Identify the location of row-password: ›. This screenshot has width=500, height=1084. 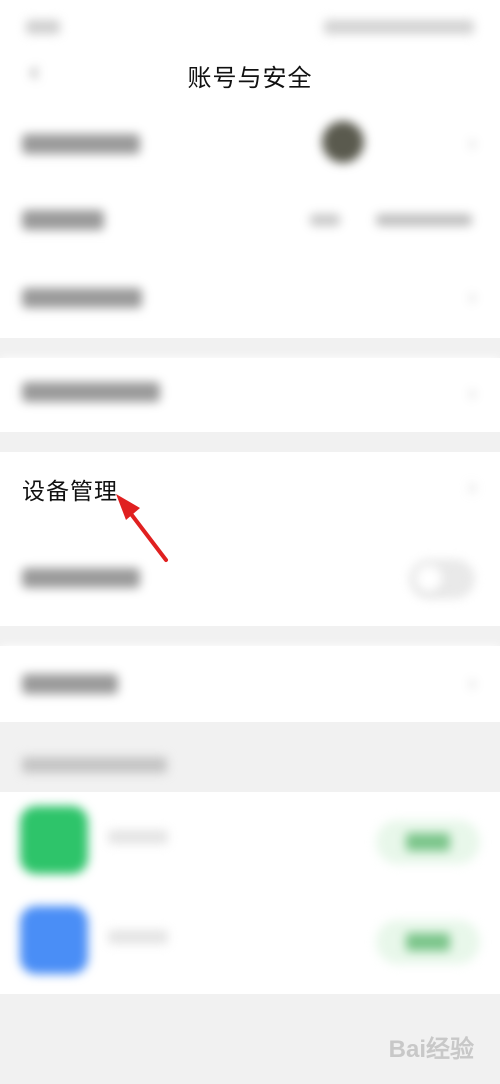
(250, 297).